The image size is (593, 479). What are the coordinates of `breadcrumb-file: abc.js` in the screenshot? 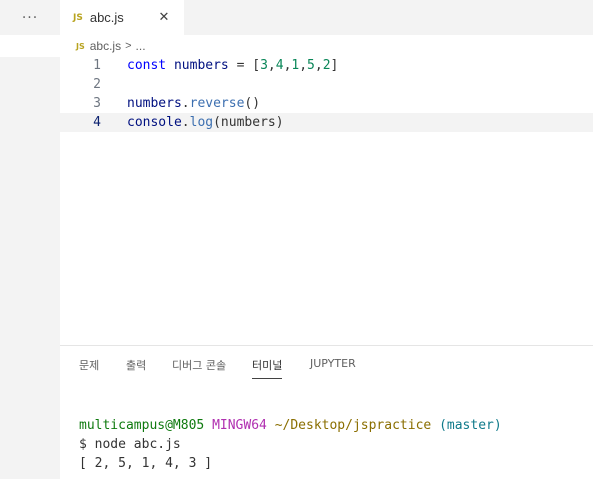 It's located at (105, 46).